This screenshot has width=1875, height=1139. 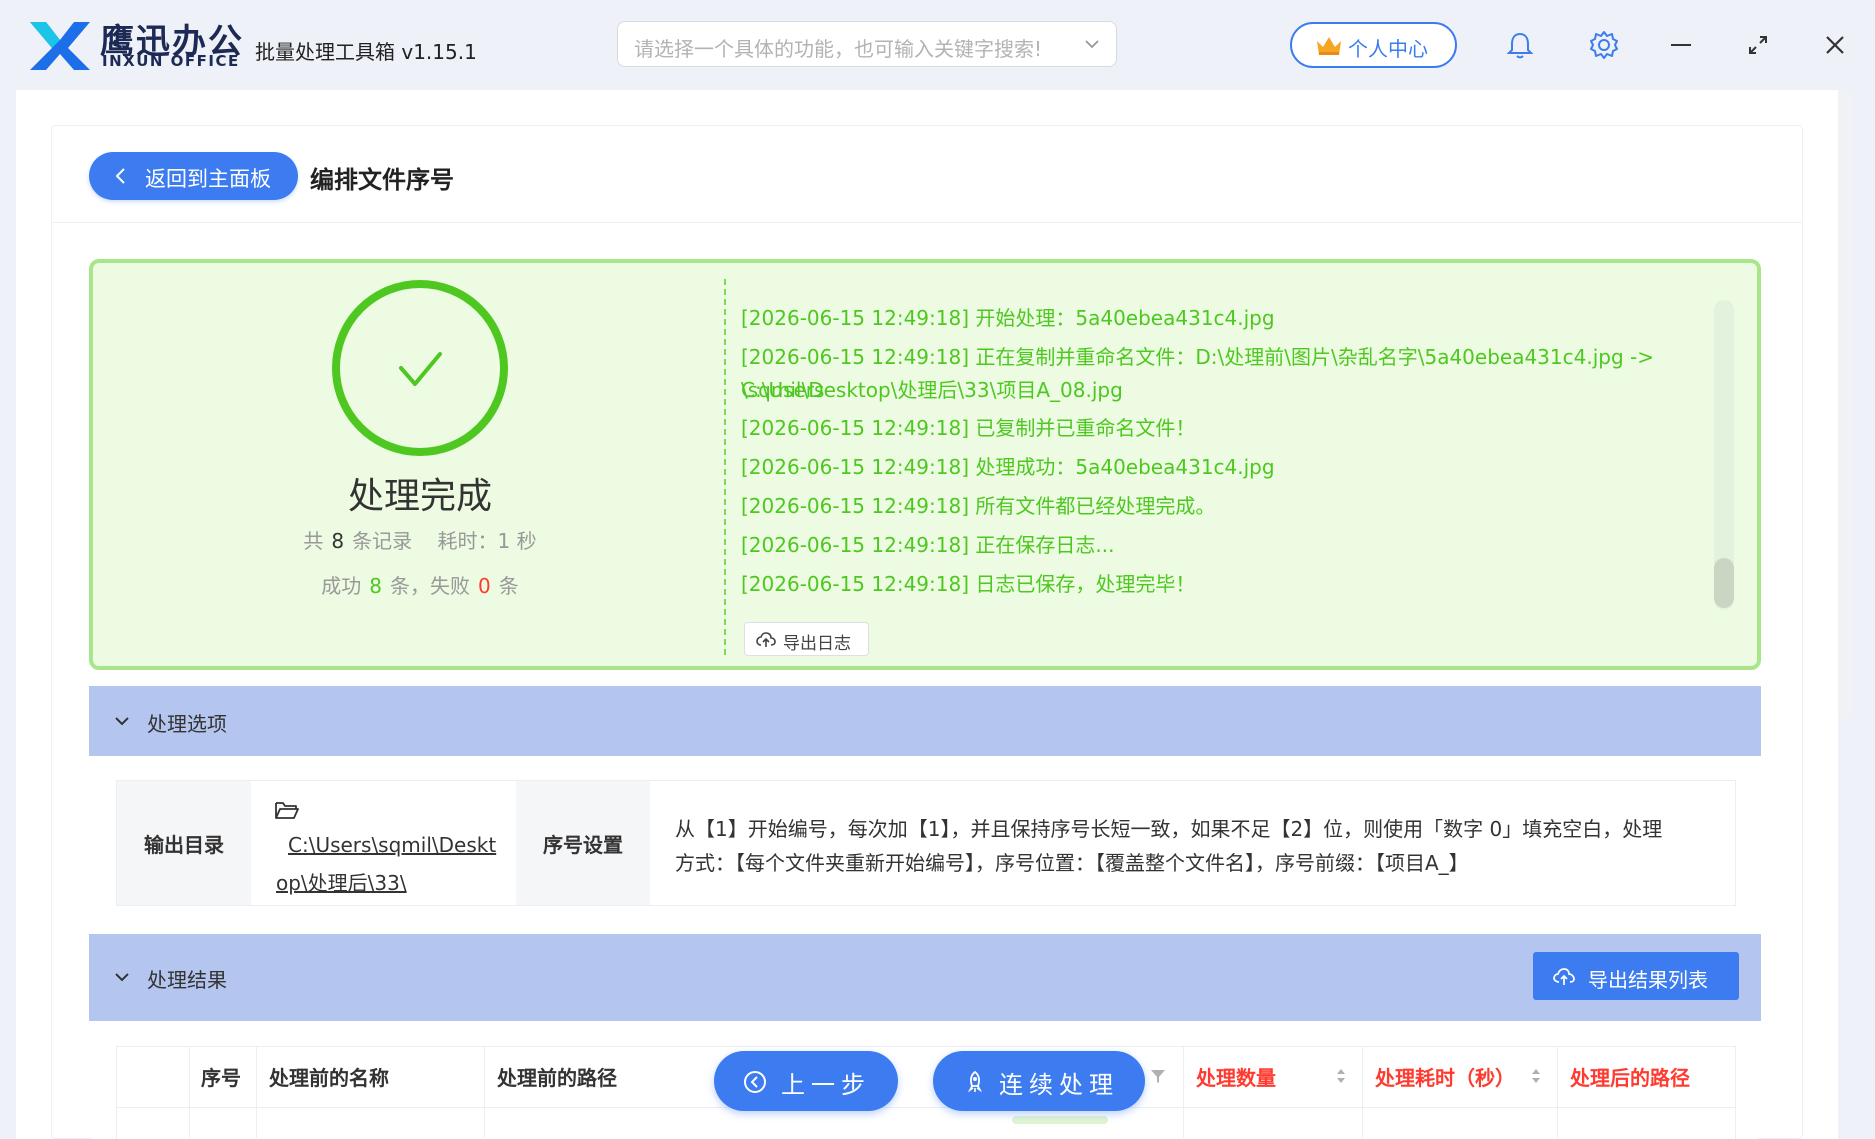 I want to click on search-placeholder: 请选择一个具体的功能，也可输入关键字搜索!, so click(x=838, y=49).